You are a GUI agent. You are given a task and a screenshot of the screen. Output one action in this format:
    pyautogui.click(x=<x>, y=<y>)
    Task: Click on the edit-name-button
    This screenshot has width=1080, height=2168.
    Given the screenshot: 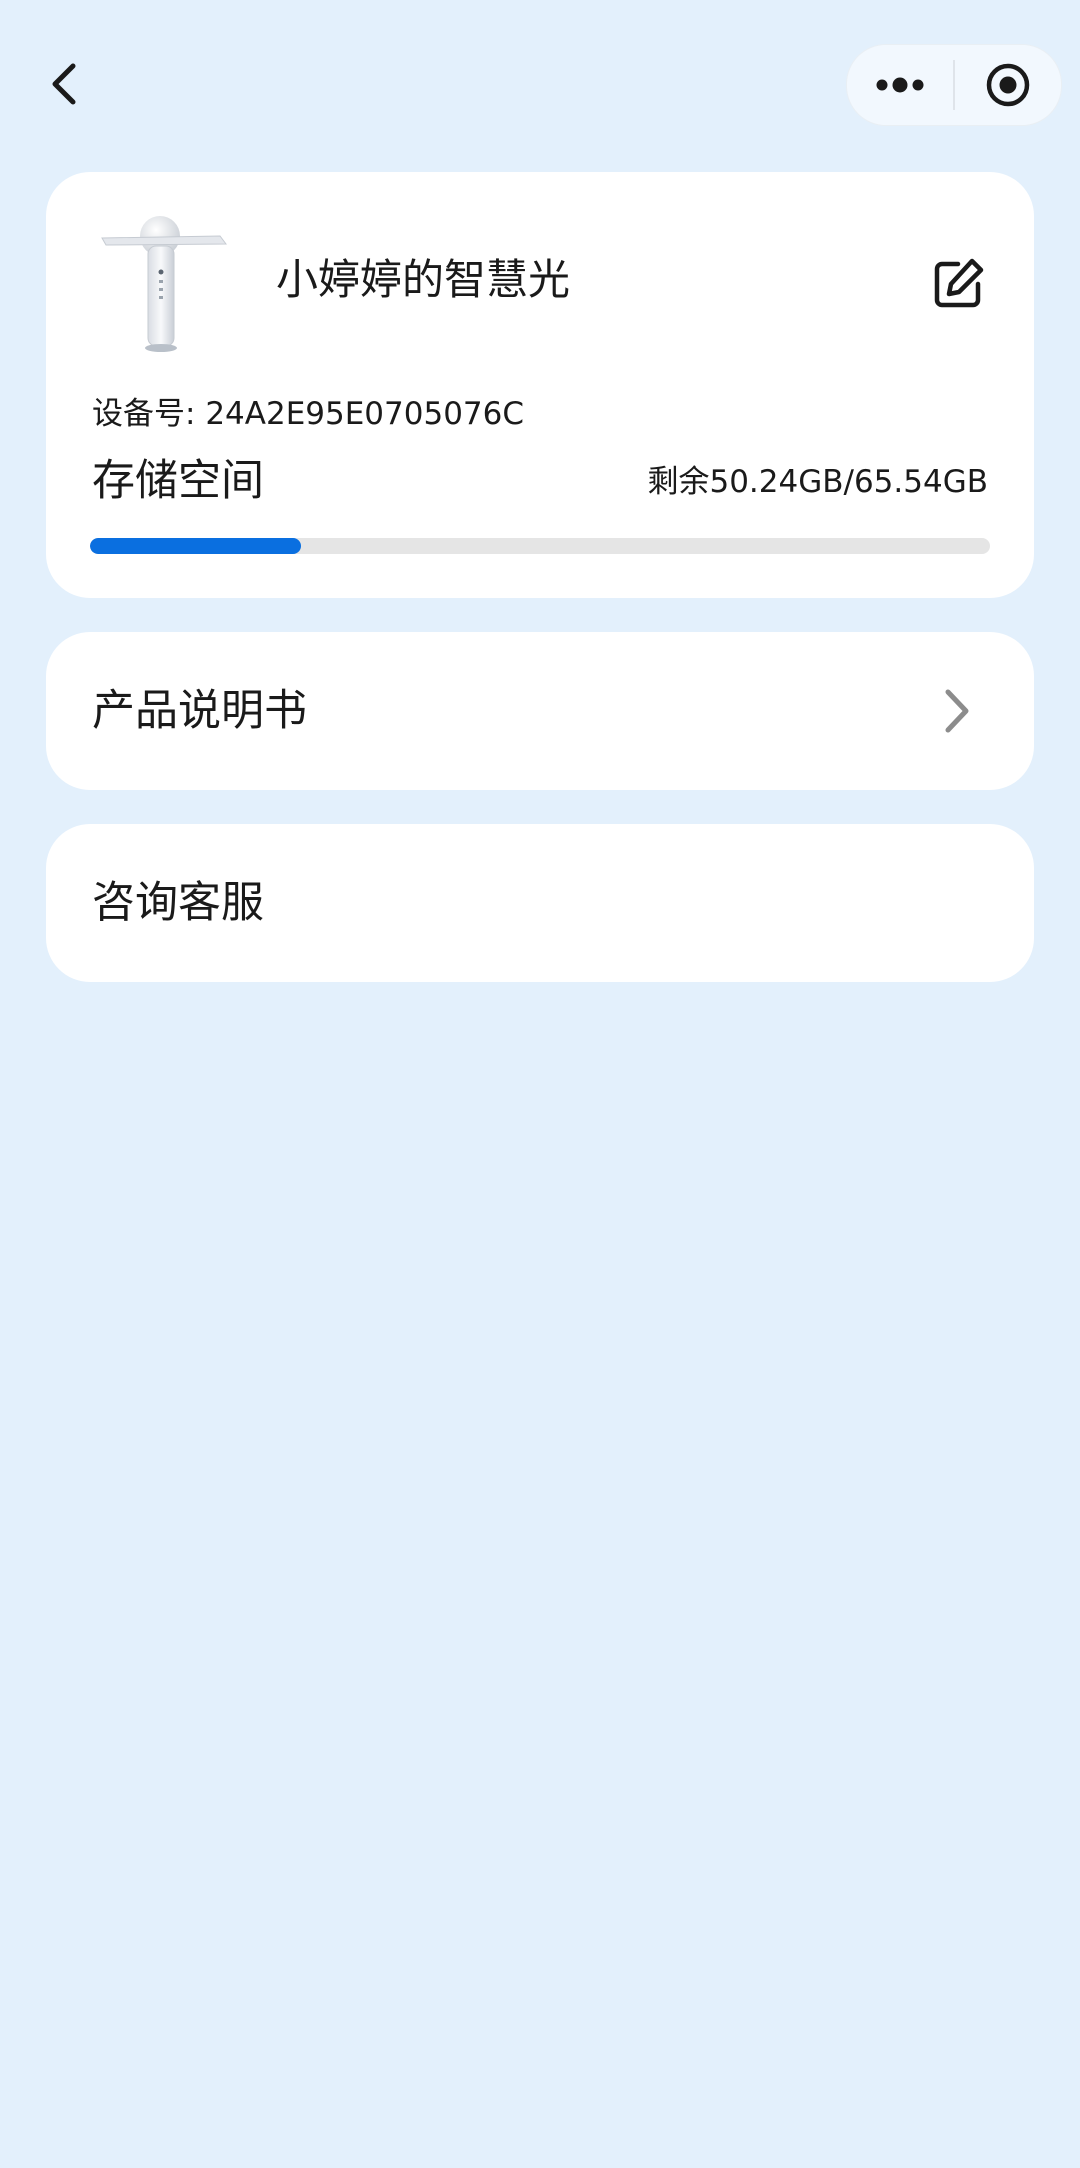 What is the action you would take?
    pyautogui.click(x=958, y=284)
    